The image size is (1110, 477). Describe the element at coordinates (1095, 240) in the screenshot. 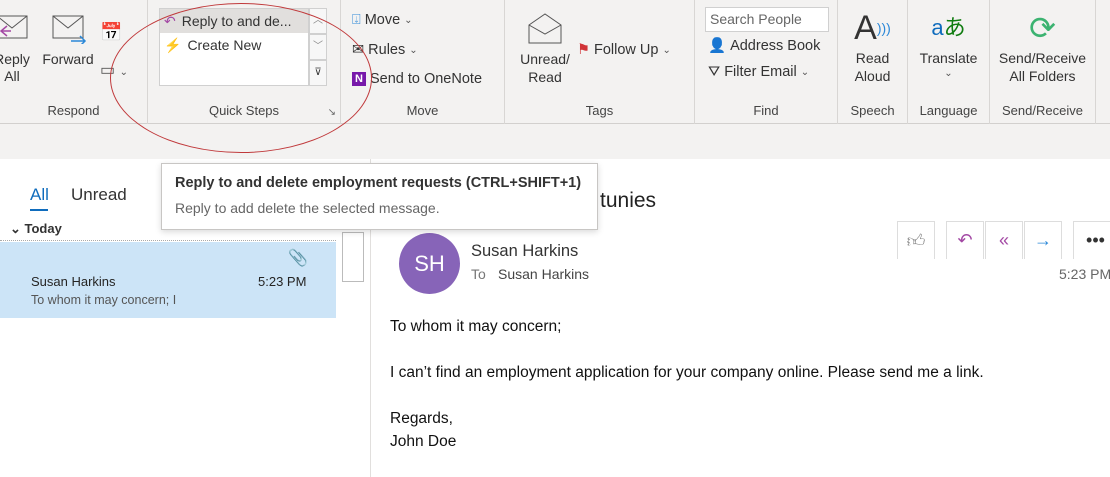

I see `ellipsis-icon: •••` at that location.